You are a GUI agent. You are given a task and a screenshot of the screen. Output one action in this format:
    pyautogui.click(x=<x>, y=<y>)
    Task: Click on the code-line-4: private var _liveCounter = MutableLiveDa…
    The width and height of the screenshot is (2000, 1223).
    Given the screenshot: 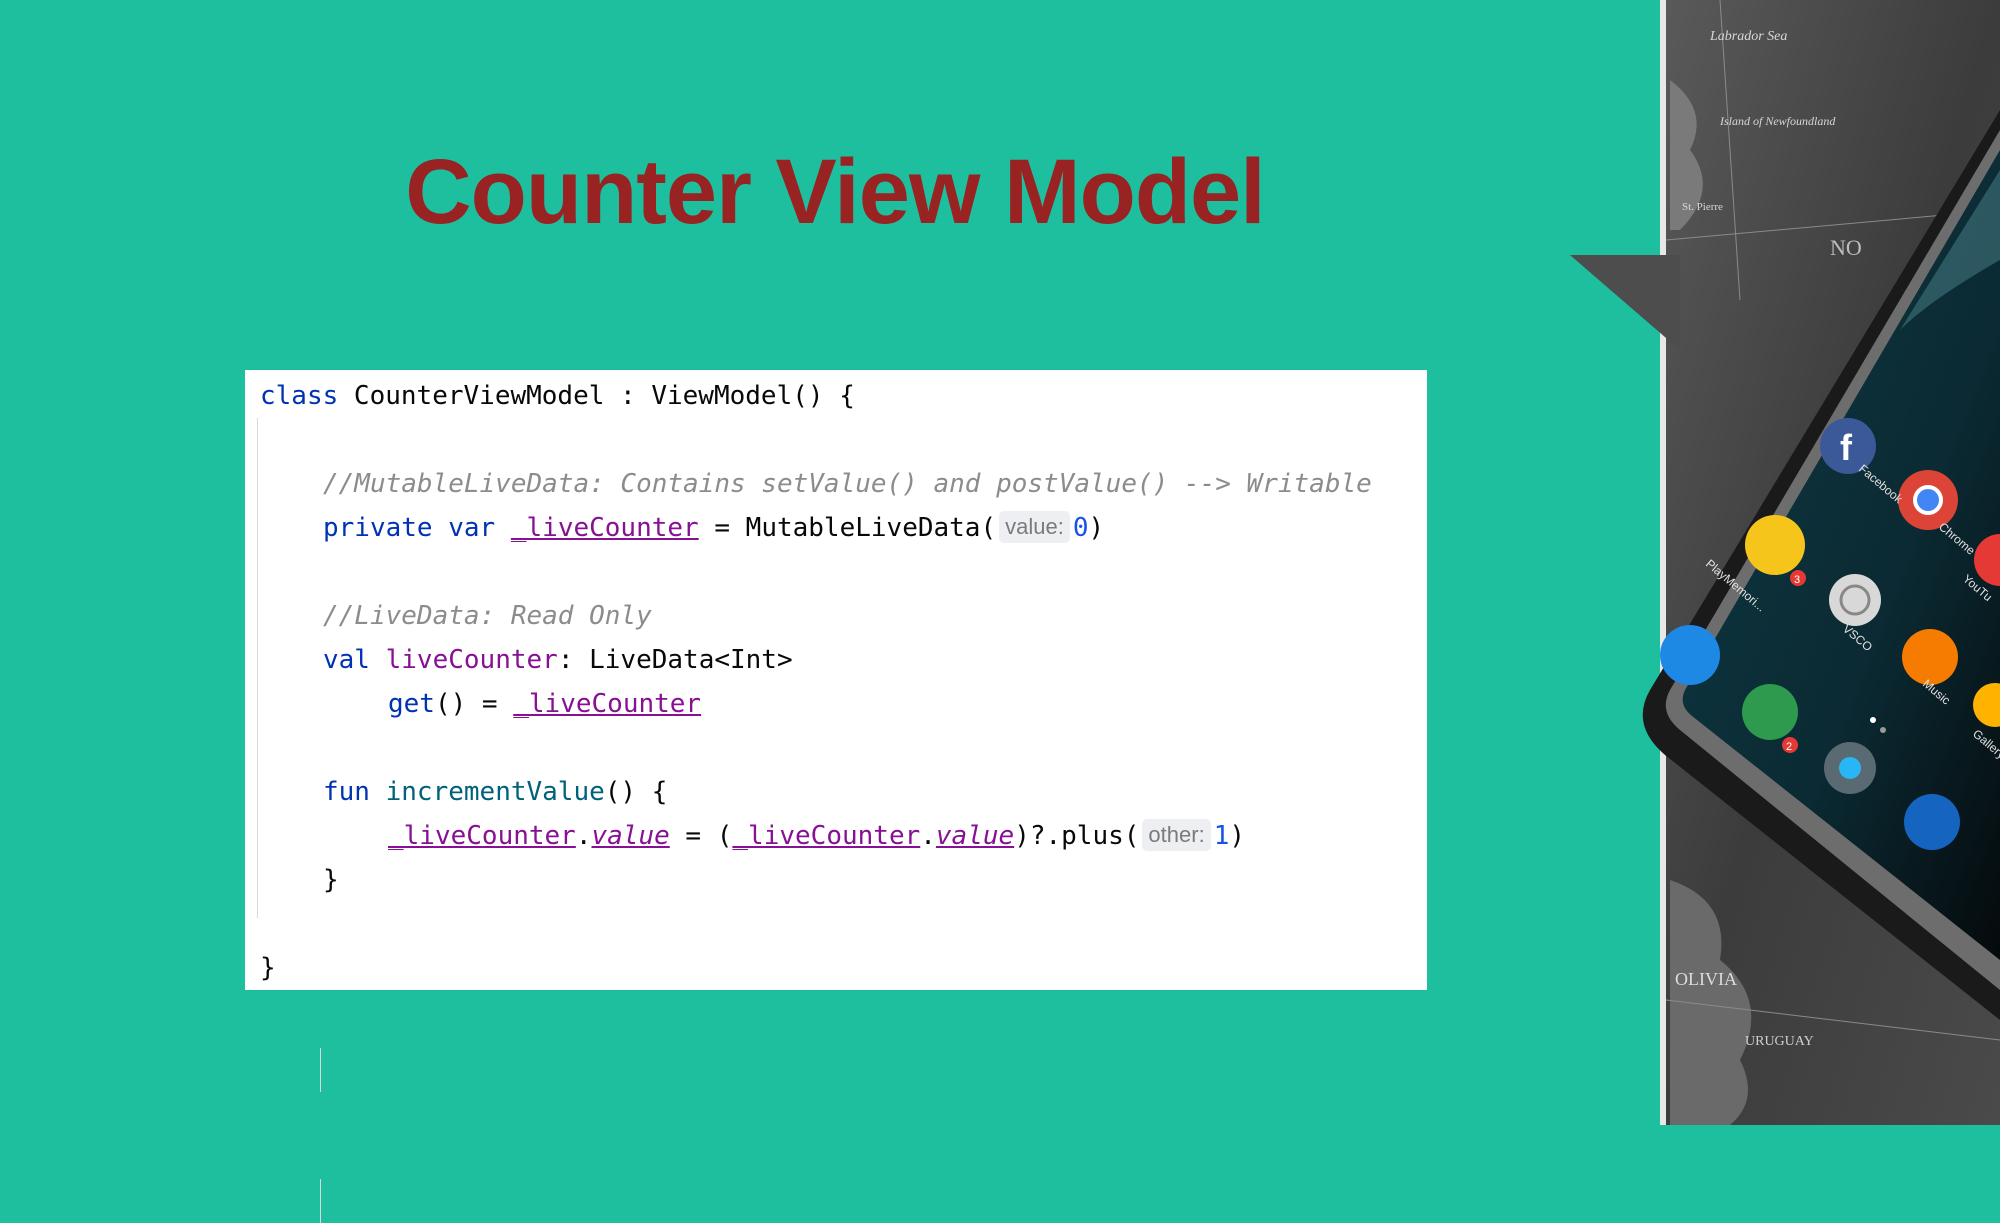 What is the action you would take?
    pyautogui.click(x=713, y=528)
    